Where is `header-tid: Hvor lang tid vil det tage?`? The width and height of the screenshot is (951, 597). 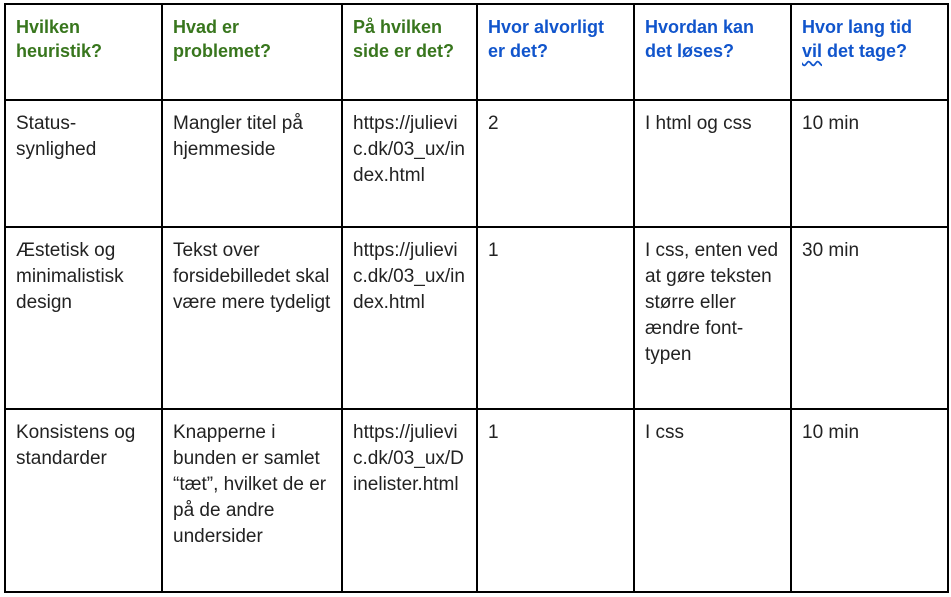 header-tid: Hvor lang tid vil det tage? is located at coordinates (869, 52).